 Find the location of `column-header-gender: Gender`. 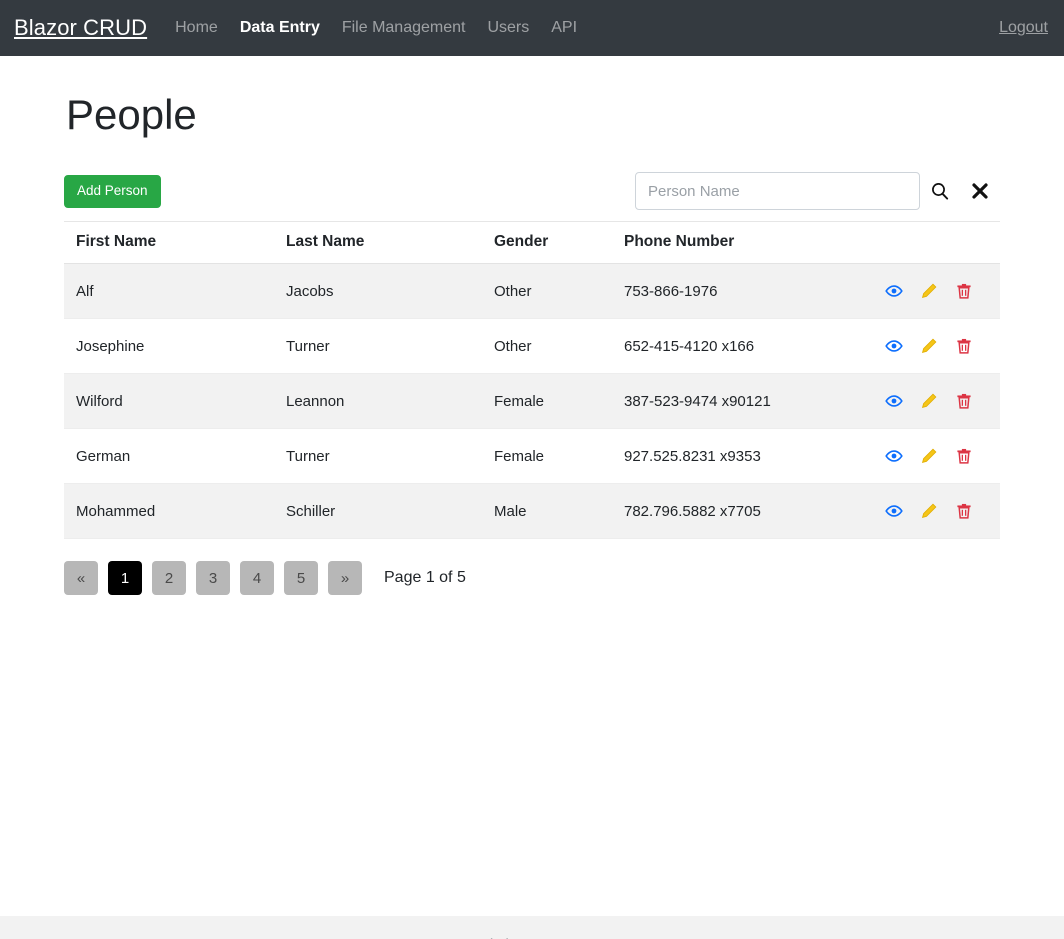

column-header-gender: Gender is located at coordinates (547, 243).